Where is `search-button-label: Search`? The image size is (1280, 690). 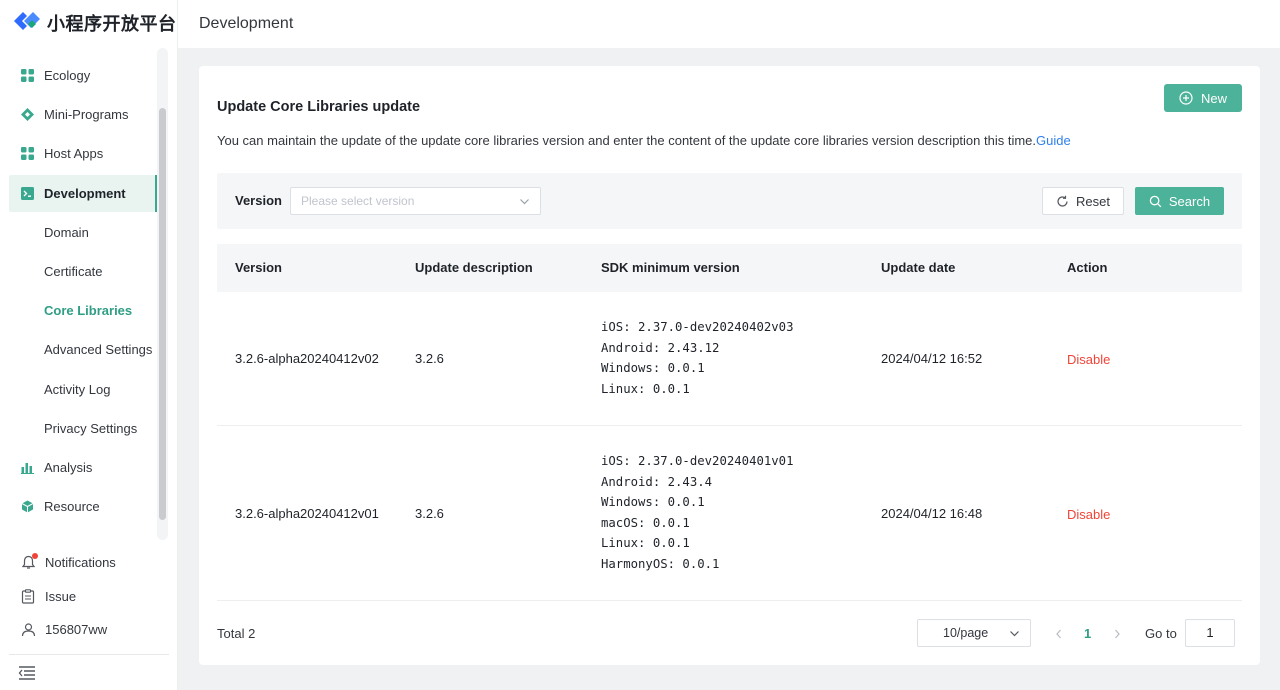
search-button-label: Search is located at coordinates (1189, 201).